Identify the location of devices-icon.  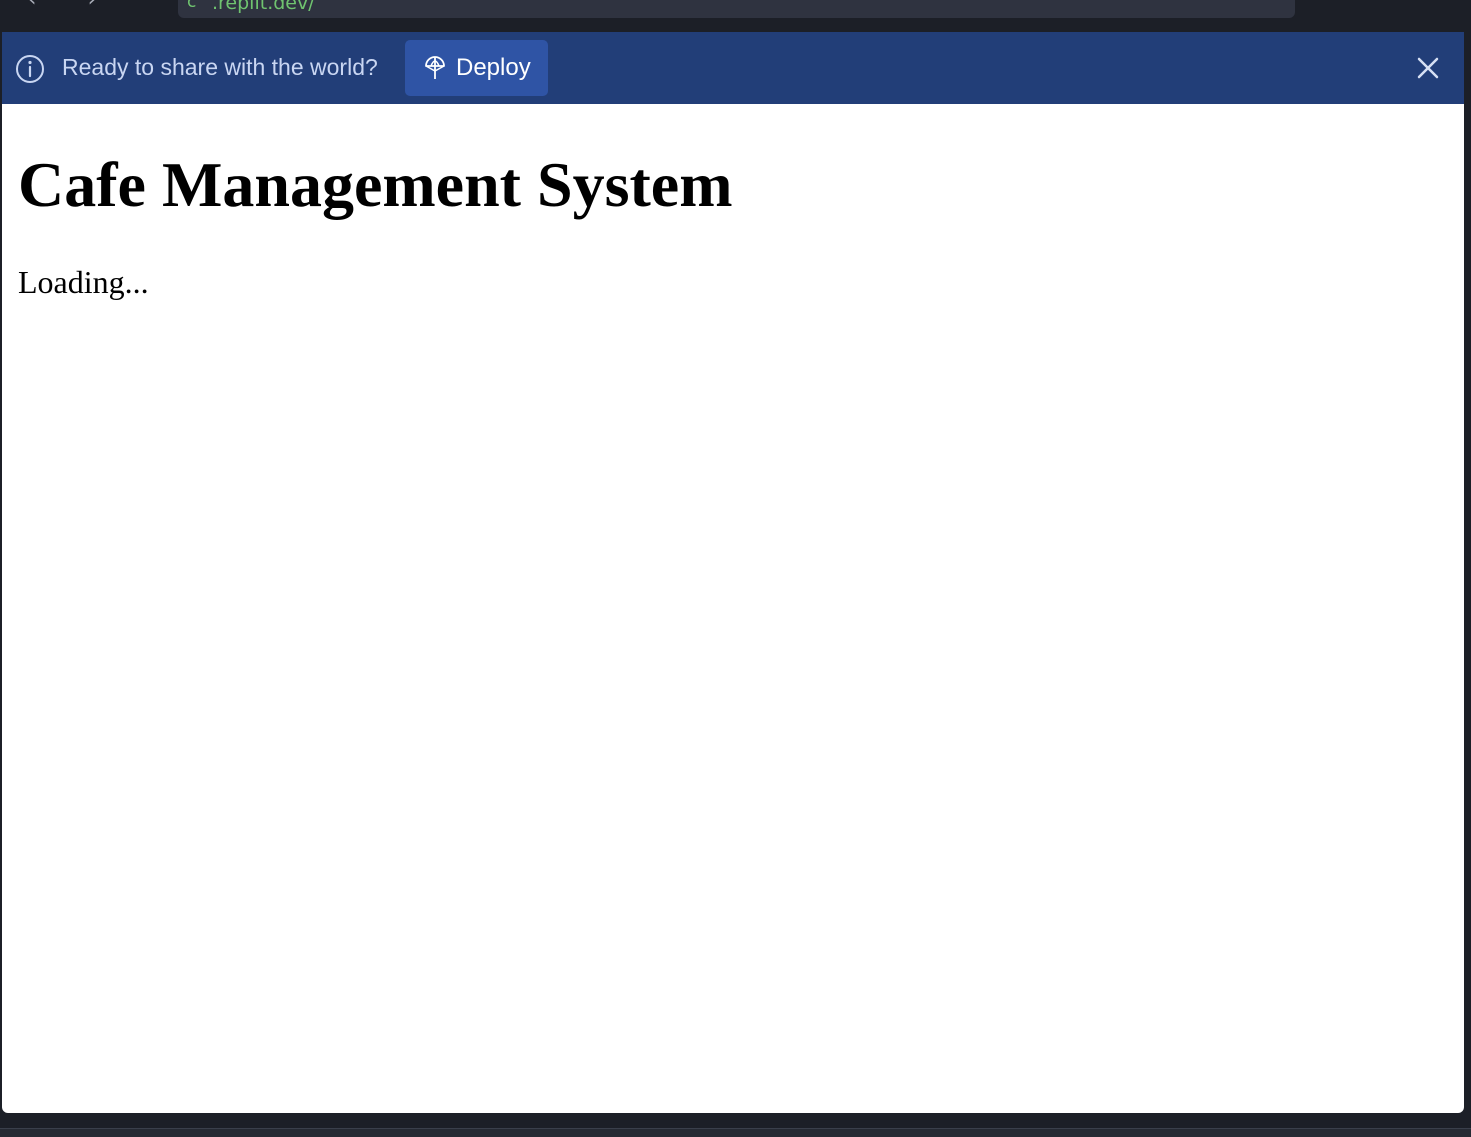
(1327, 5).